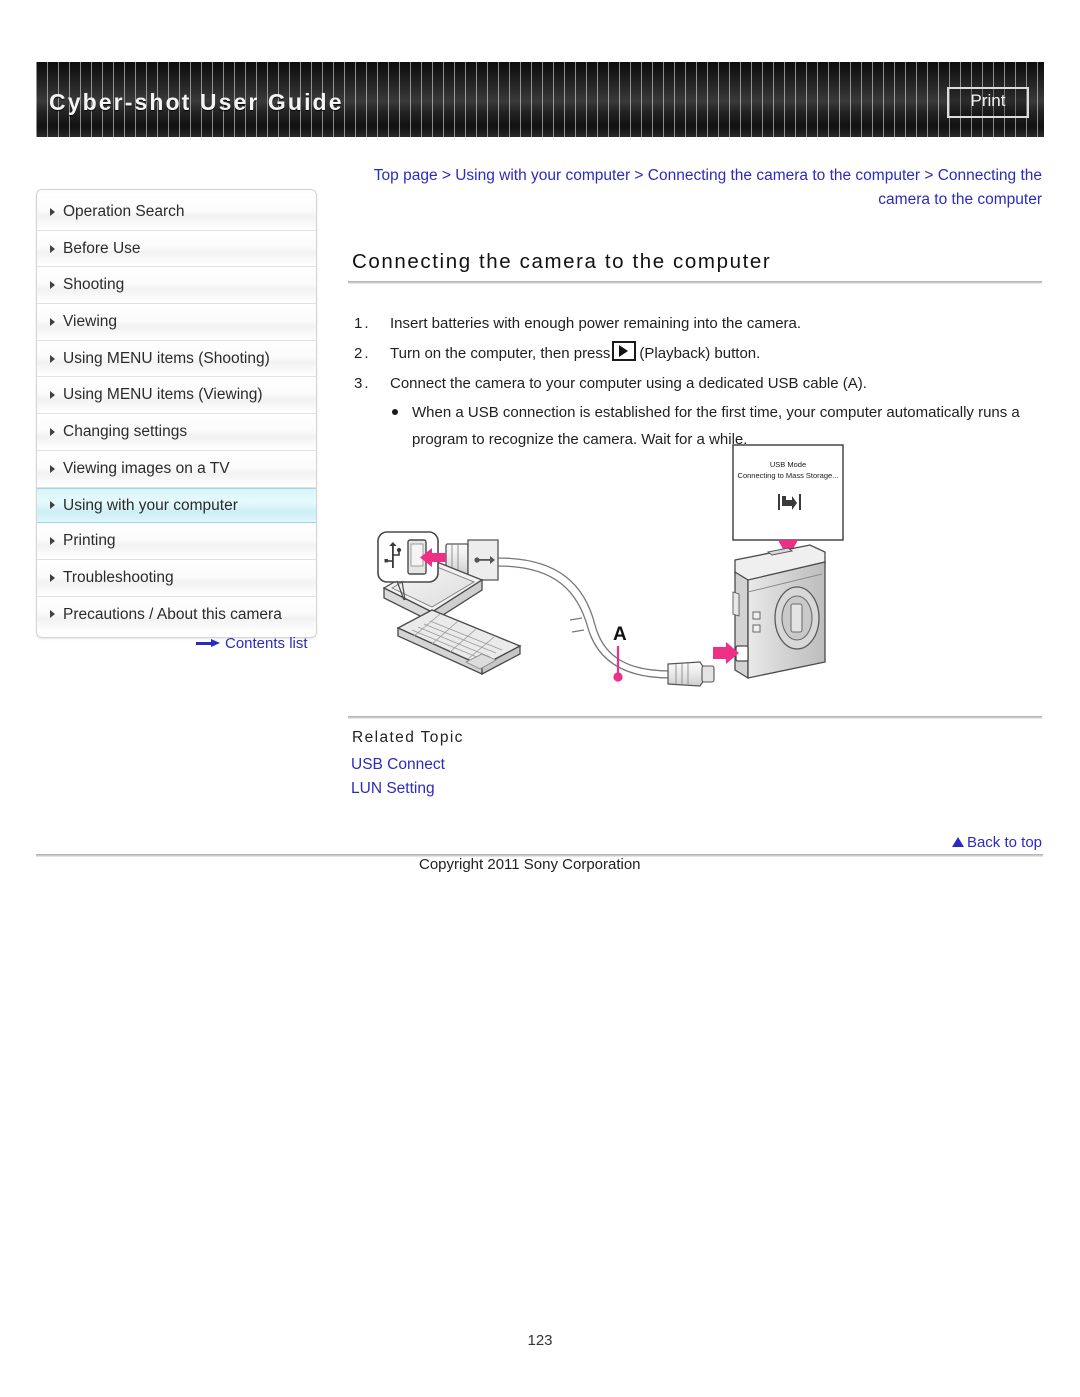  What do you see at coordinates (988, 102) in the screenshot?
I see `print-button: Print` at bounding box center [988, 102].